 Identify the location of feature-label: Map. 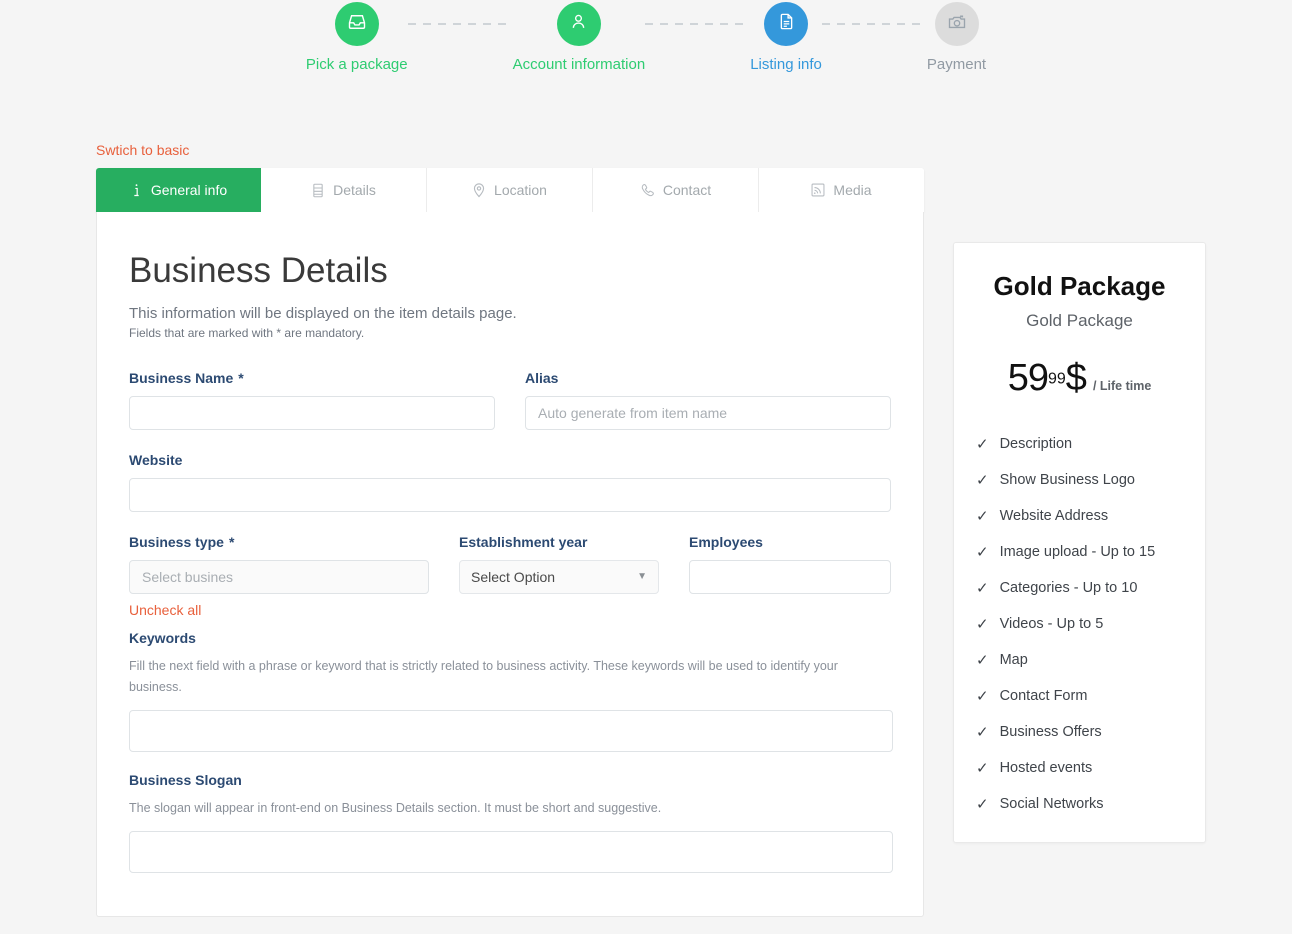
(1013, 660).